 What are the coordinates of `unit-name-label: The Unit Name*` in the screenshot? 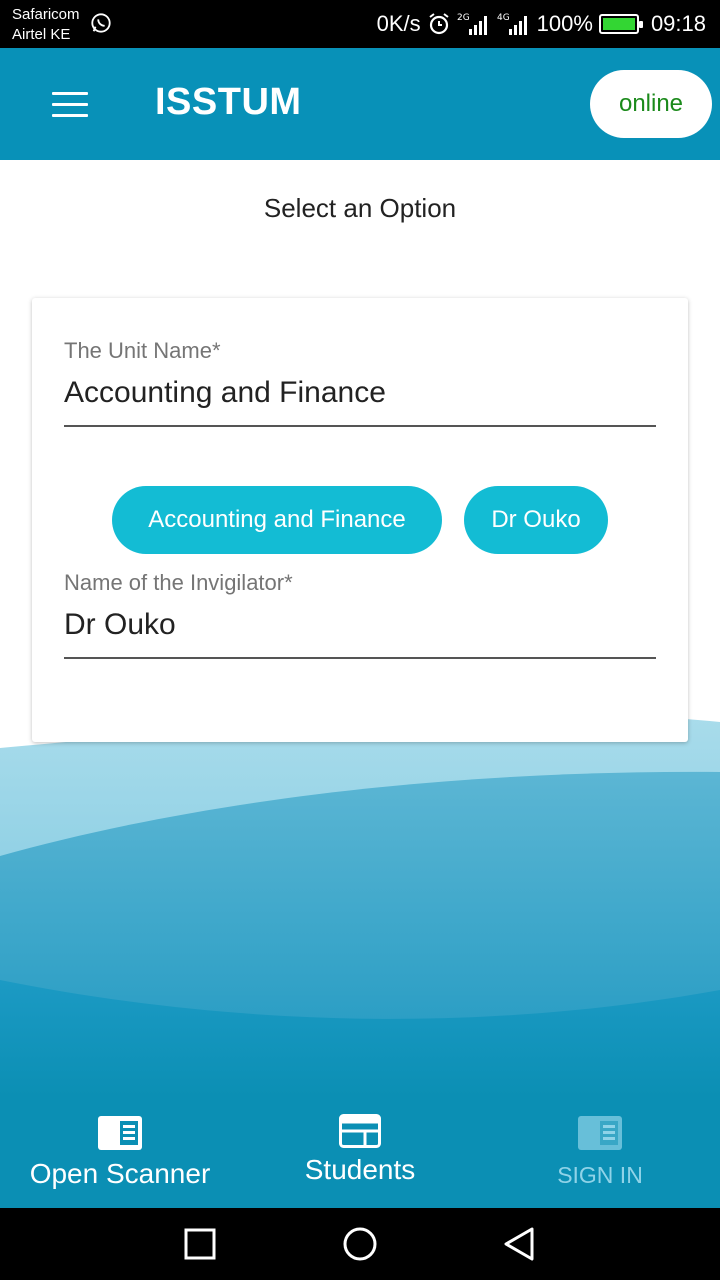 It's located at (142, 350).